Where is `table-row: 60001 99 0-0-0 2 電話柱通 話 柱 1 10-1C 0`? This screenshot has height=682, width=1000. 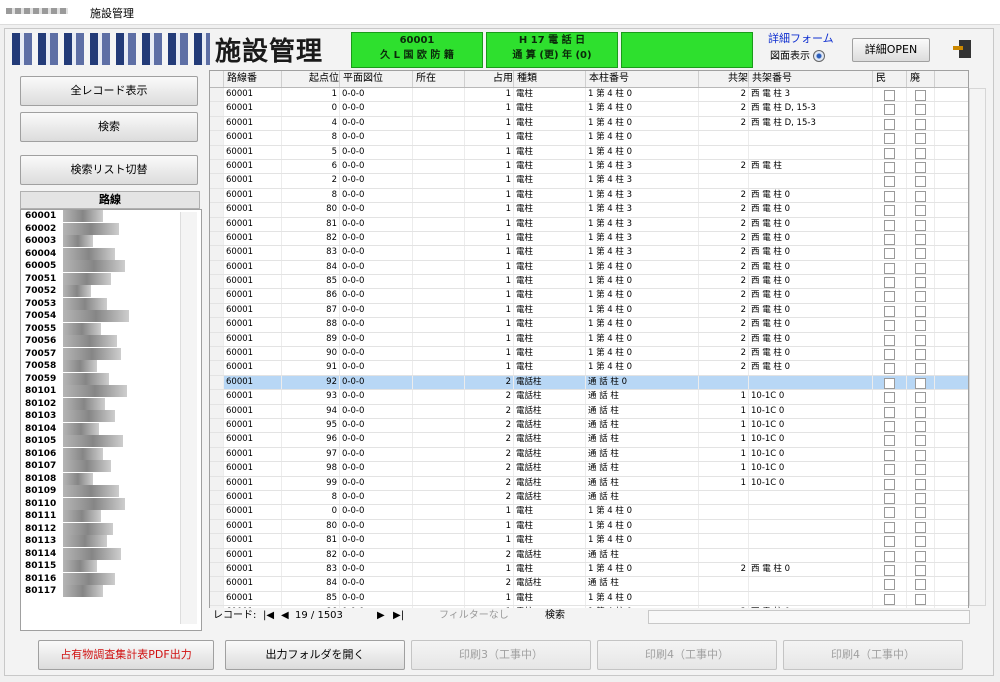 table-row: 60001 99 0-0-0 2 電話柱通 話 柱 1 10-1C 0 is located at coordinates (589, 483).